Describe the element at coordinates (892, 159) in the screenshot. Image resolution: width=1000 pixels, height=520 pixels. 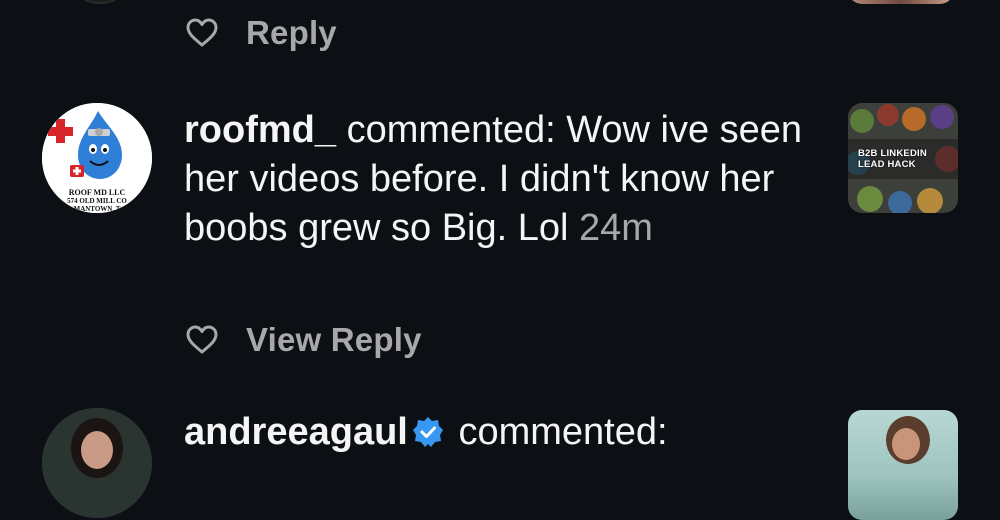
I see `thumbnail-caption: B2B LINKEDIN LEAD HACK` at that location.